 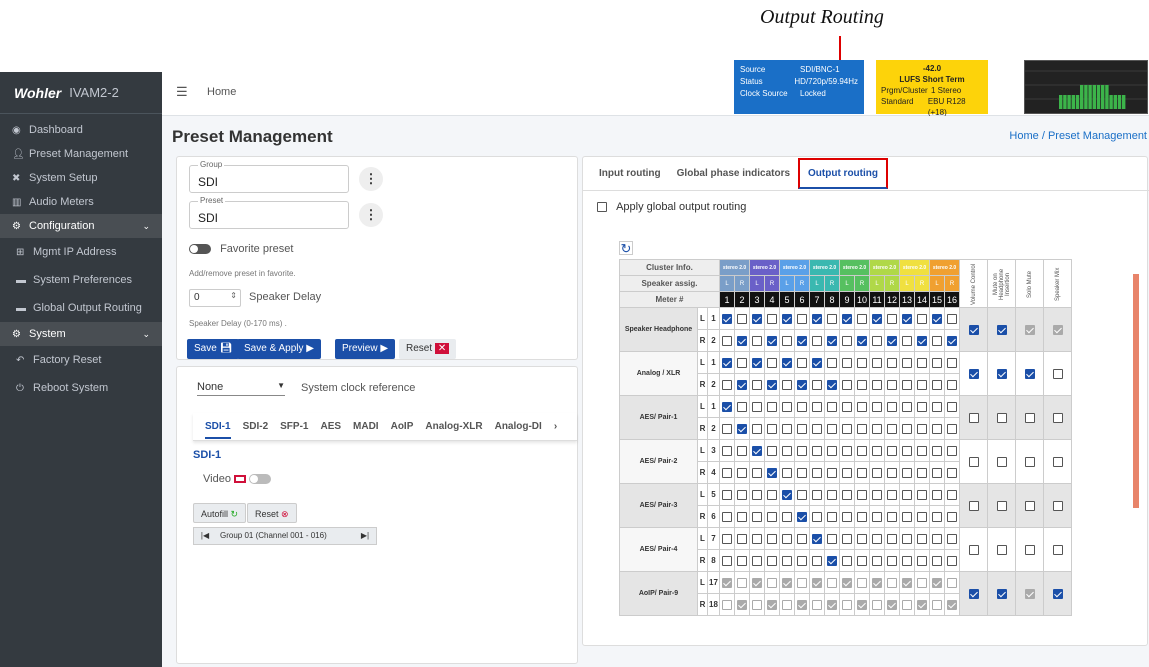 What do you see at coordinates (428, 349) in the screenshot?
I see `reset-button: Reset ✕` at bounding box center [428, 349].